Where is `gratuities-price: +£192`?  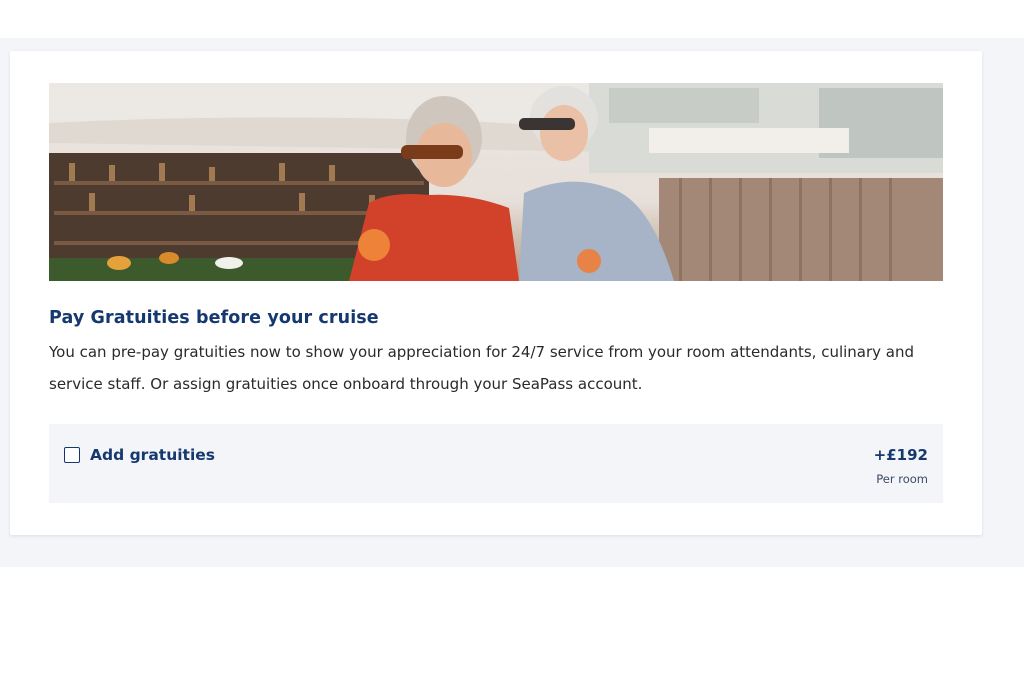 gratuities-price: +£192 is located at coordinates (900, 455).